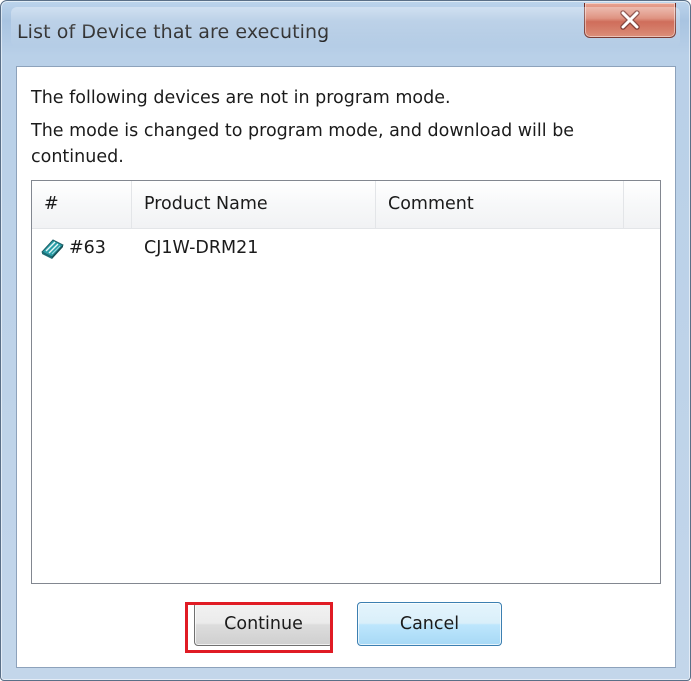 The image size is (691, 681). What do you see at coordinates (173, 32) in the screenshot?
I see `dialog-title: List of Device that are executing` at bounding box center [173, 32].